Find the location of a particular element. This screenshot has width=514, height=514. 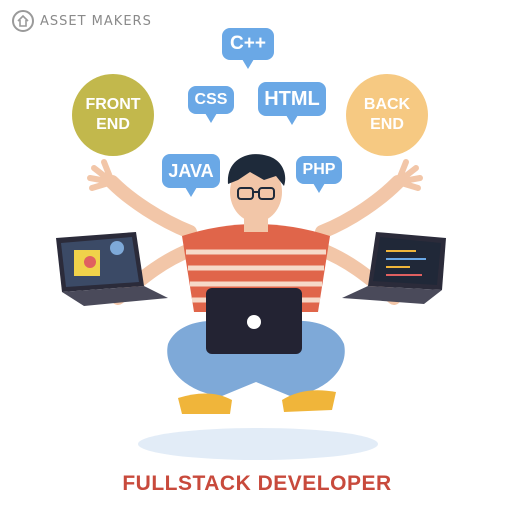

center-laptop is located at coordinates (254, 321).